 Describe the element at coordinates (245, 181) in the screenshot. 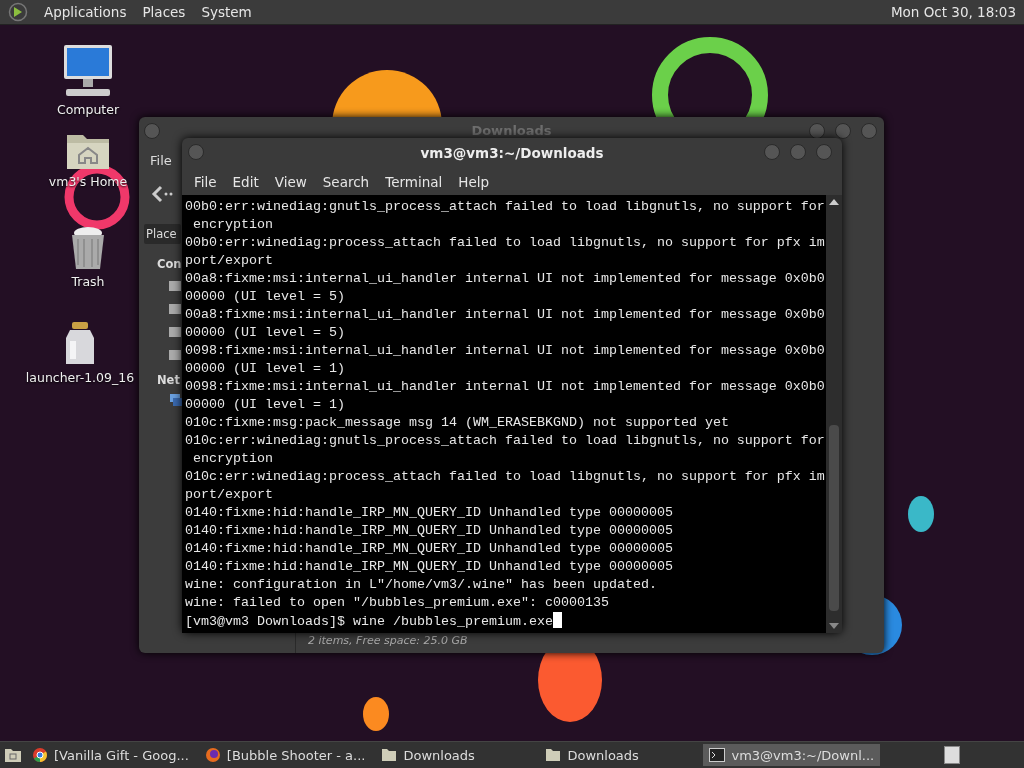

I see `menu-item: Edit` at that location.